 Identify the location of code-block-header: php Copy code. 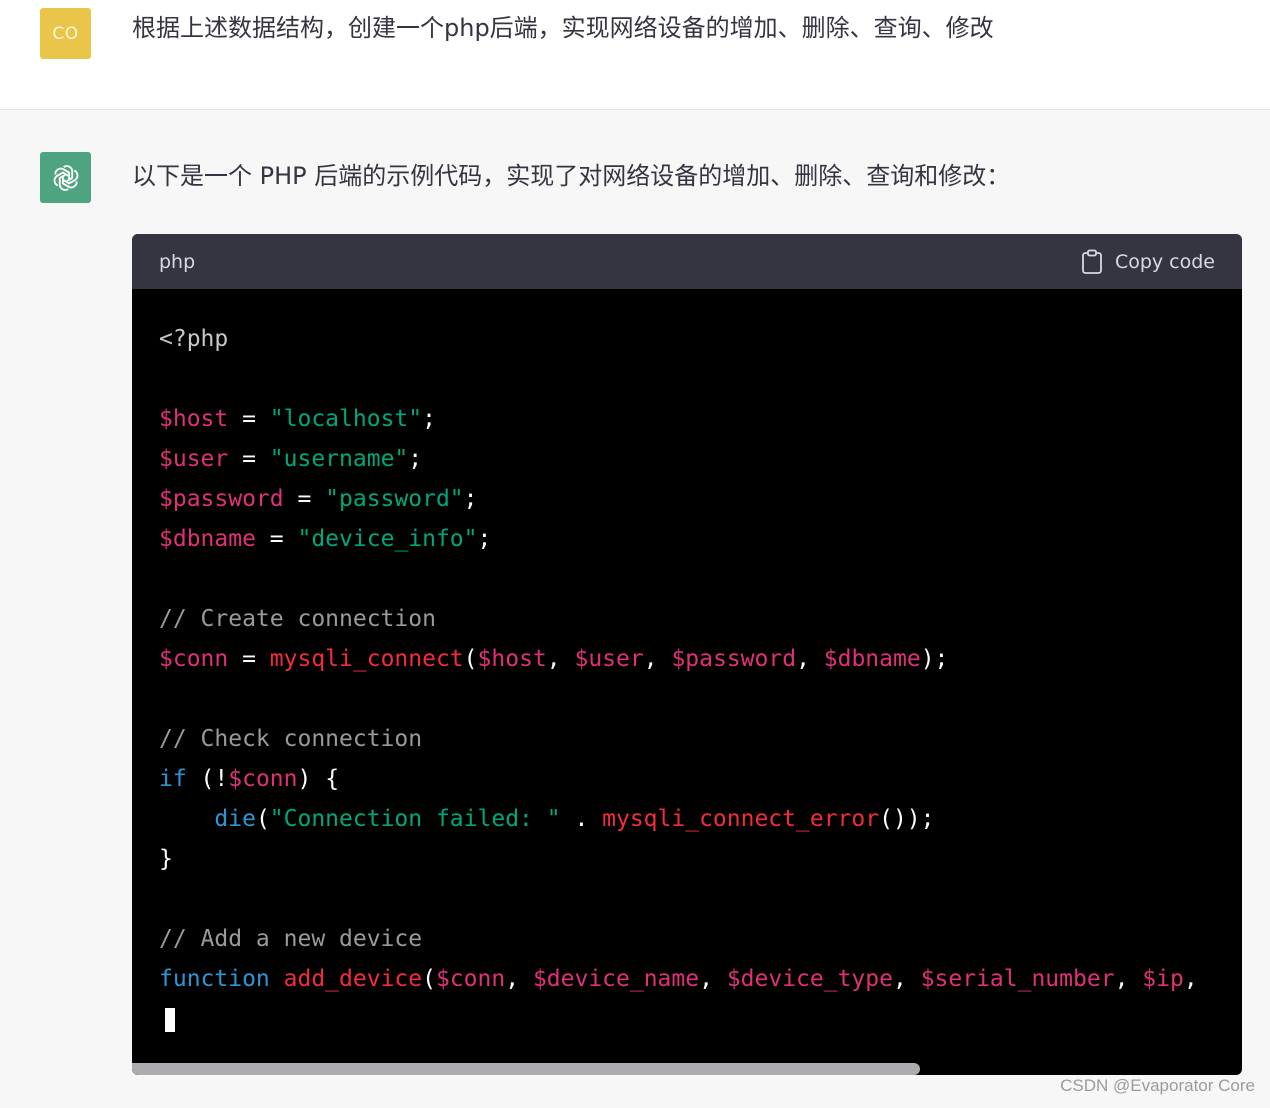
(687, 261).